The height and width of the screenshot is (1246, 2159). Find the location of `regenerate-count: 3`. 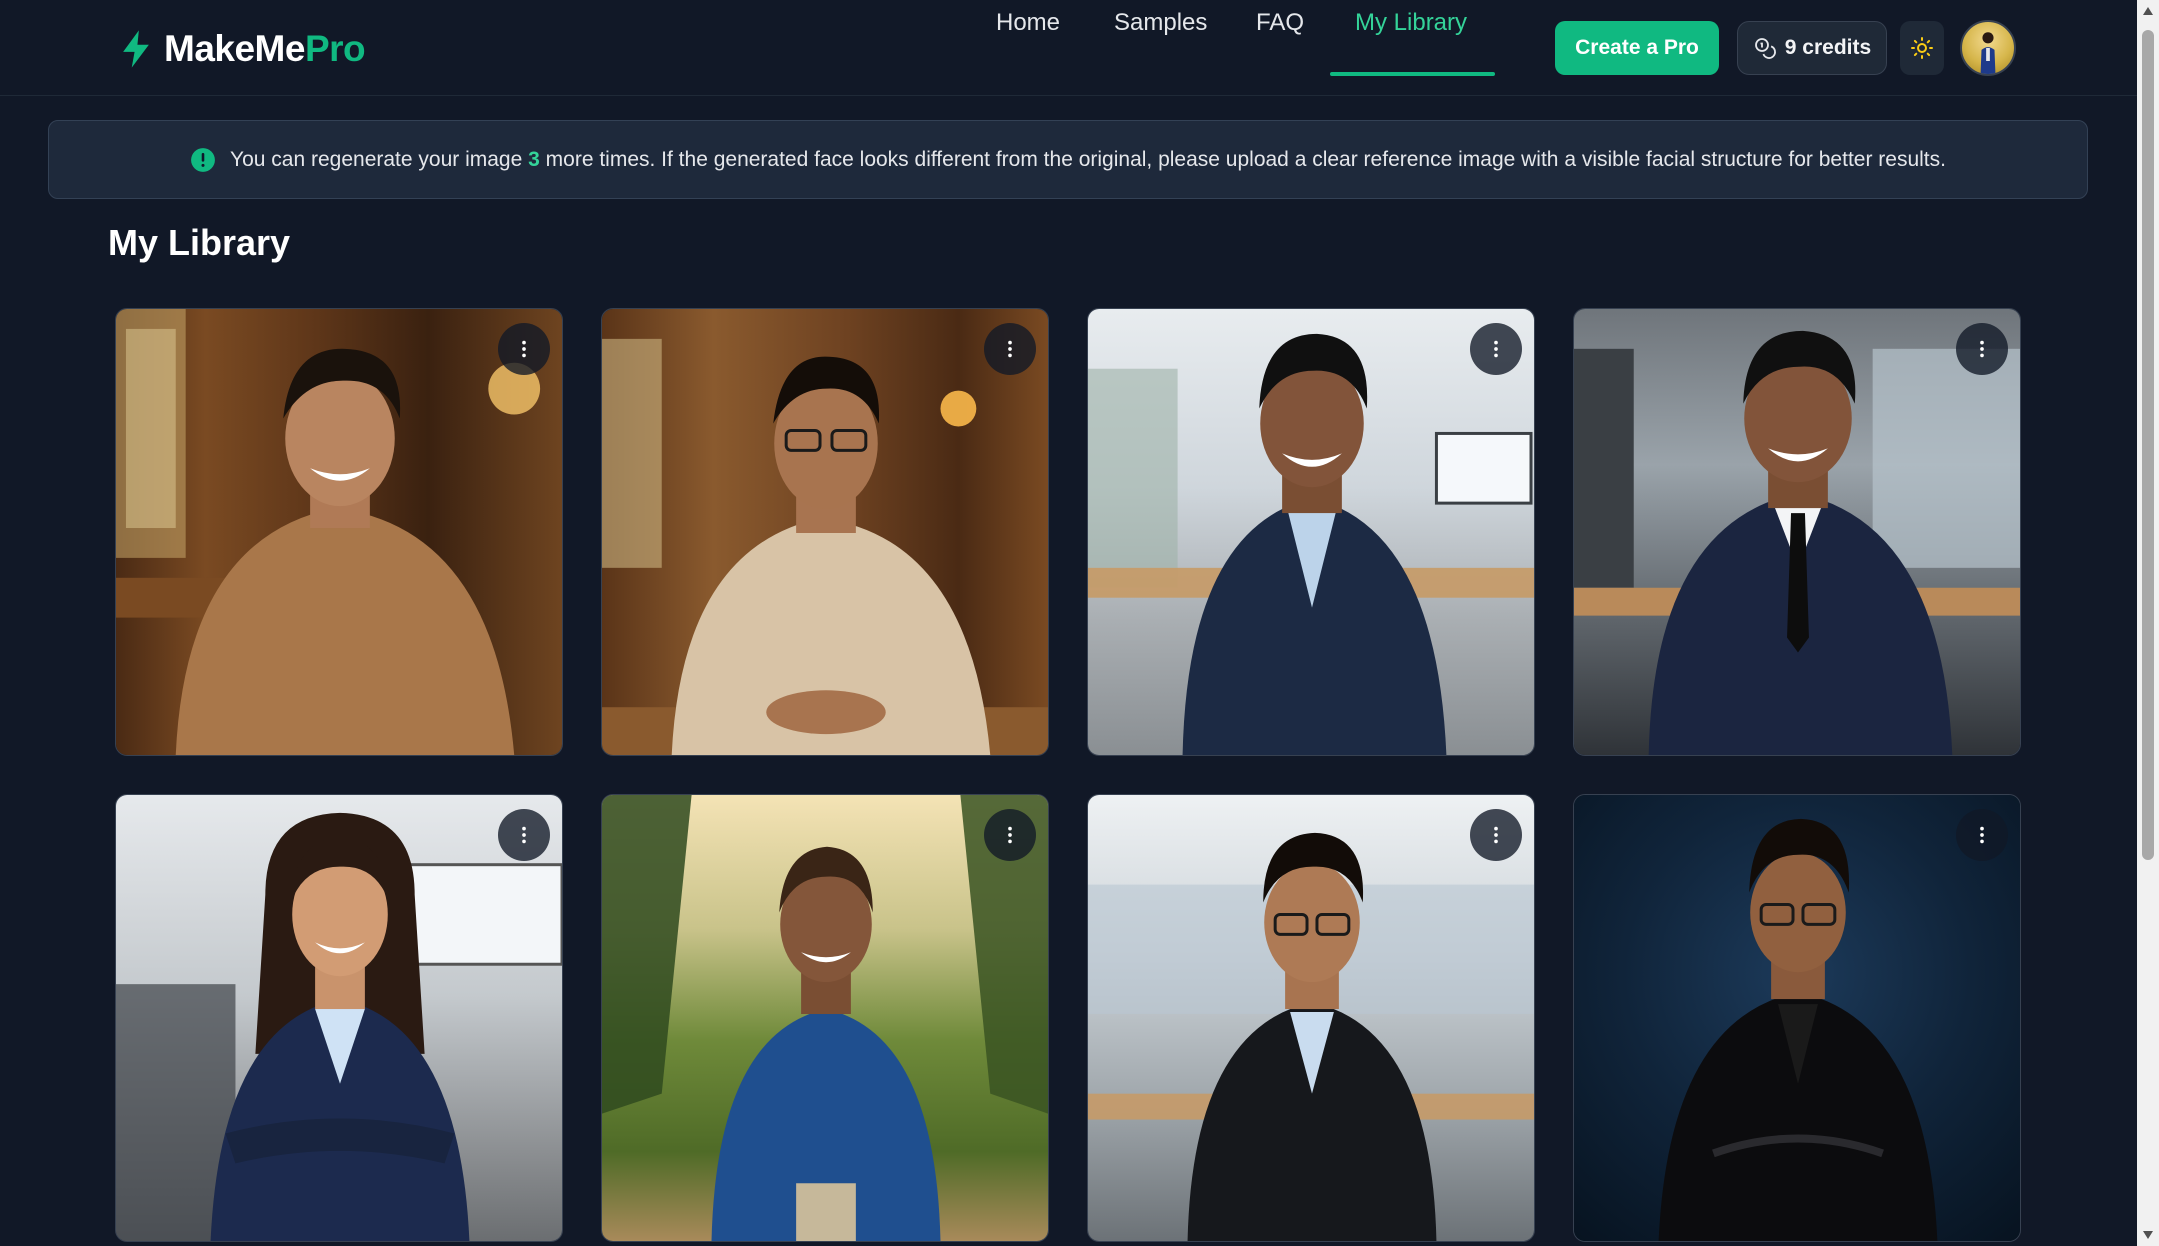

regenerate-count: 3 is located at coordinates (534, 159).